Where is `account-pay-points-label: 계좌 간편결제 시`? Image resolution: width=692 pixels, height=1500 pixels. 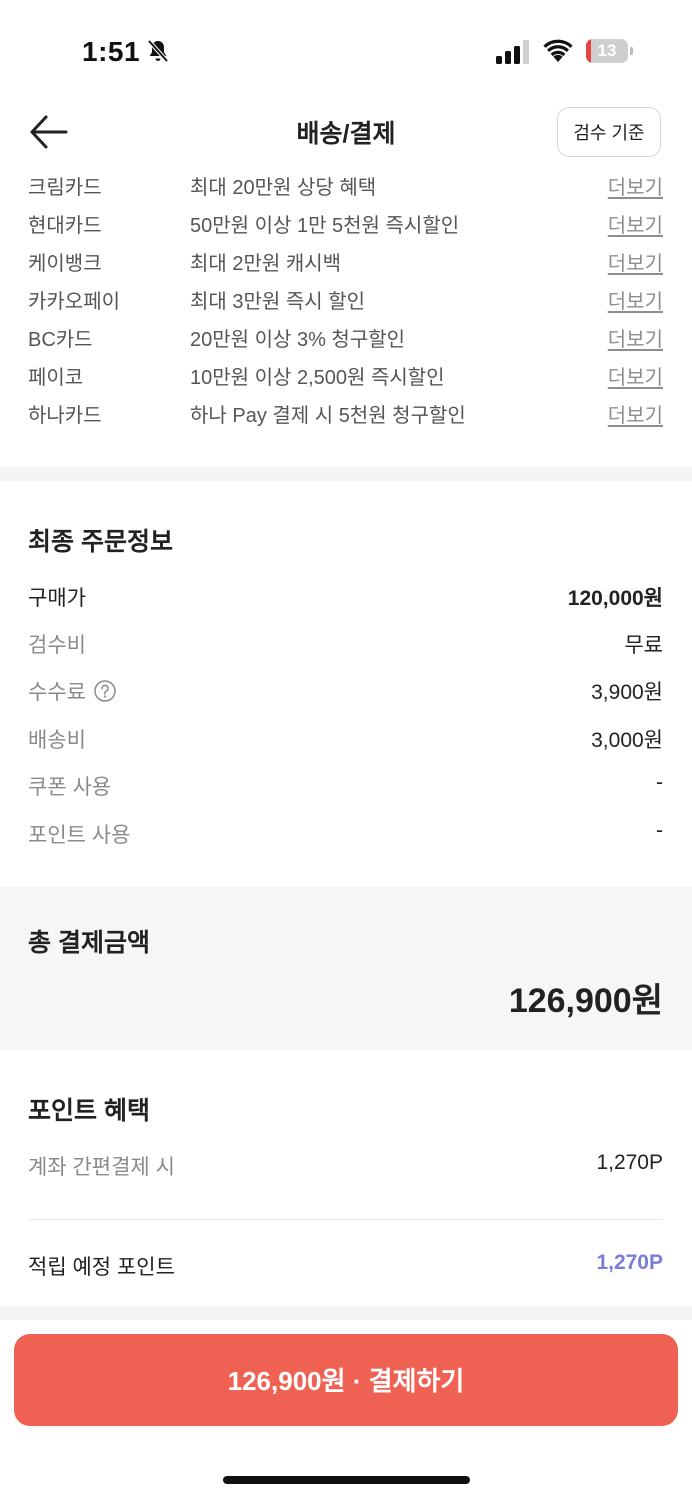 account-pay-points-label: 계좌 간편결제 시 is located at coordinates (101, 1167).